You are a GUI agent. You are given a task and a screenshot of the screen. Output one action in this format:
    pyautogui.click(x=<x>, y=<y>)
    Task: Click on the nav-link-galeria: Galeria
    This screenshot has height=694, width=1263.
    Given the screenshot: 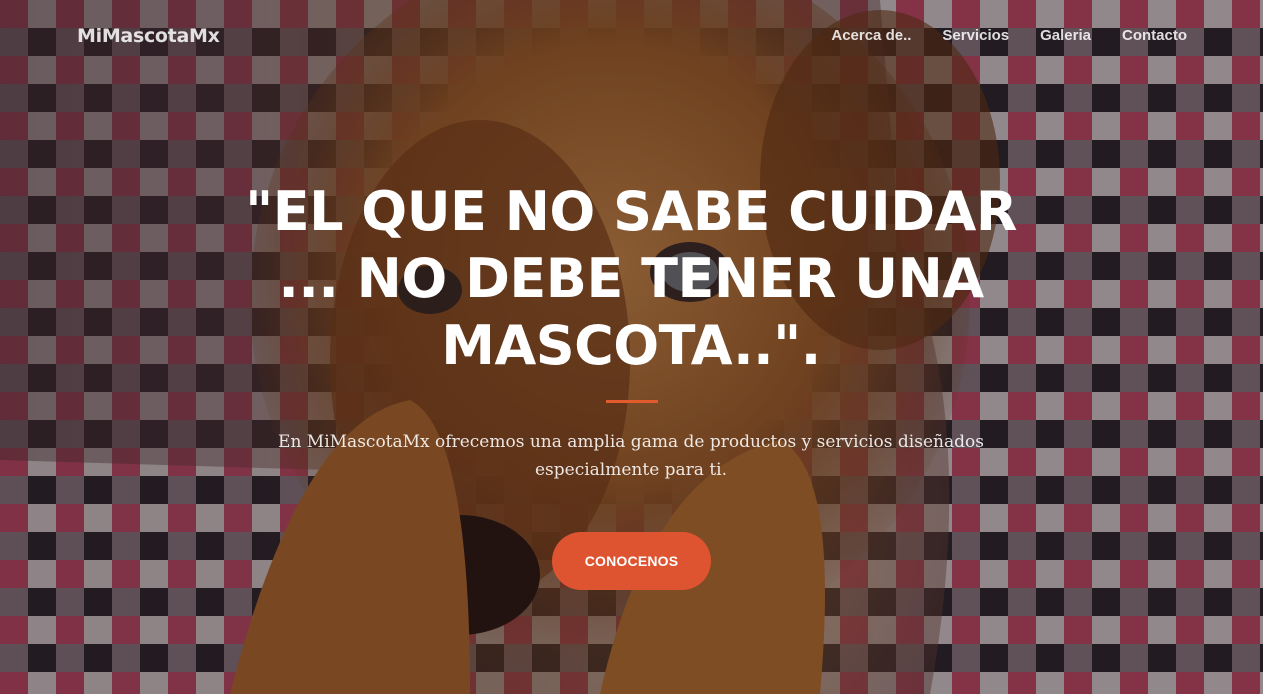 What is the action you would take?
    pyautogui.click(x=1065, y=35)
    